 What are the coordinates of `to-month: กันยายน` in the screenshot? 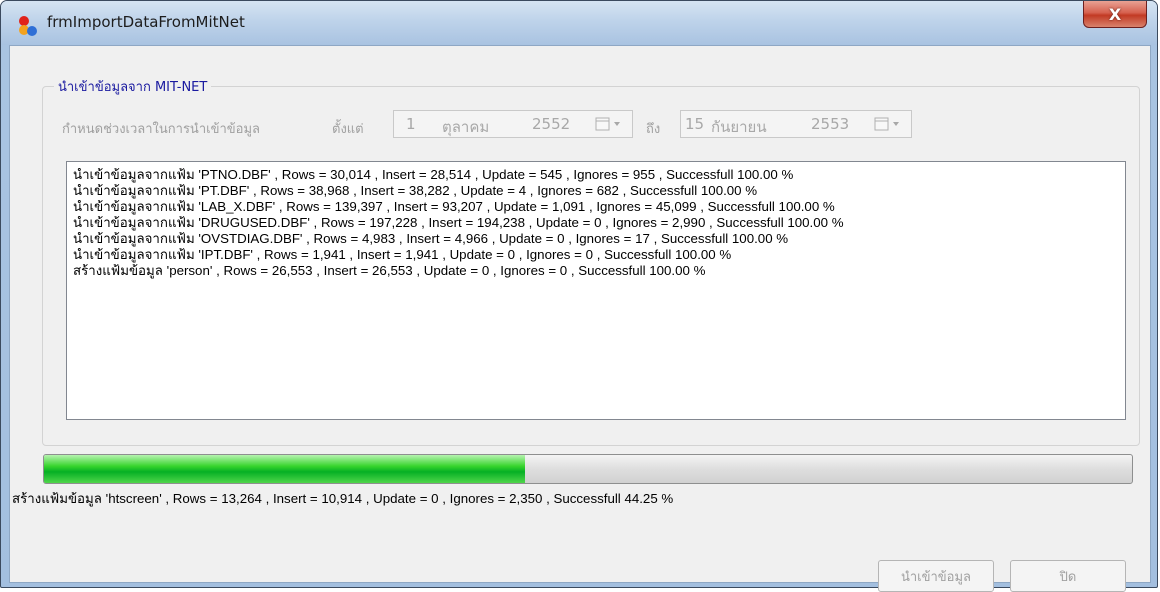 It's located at (739, 127).